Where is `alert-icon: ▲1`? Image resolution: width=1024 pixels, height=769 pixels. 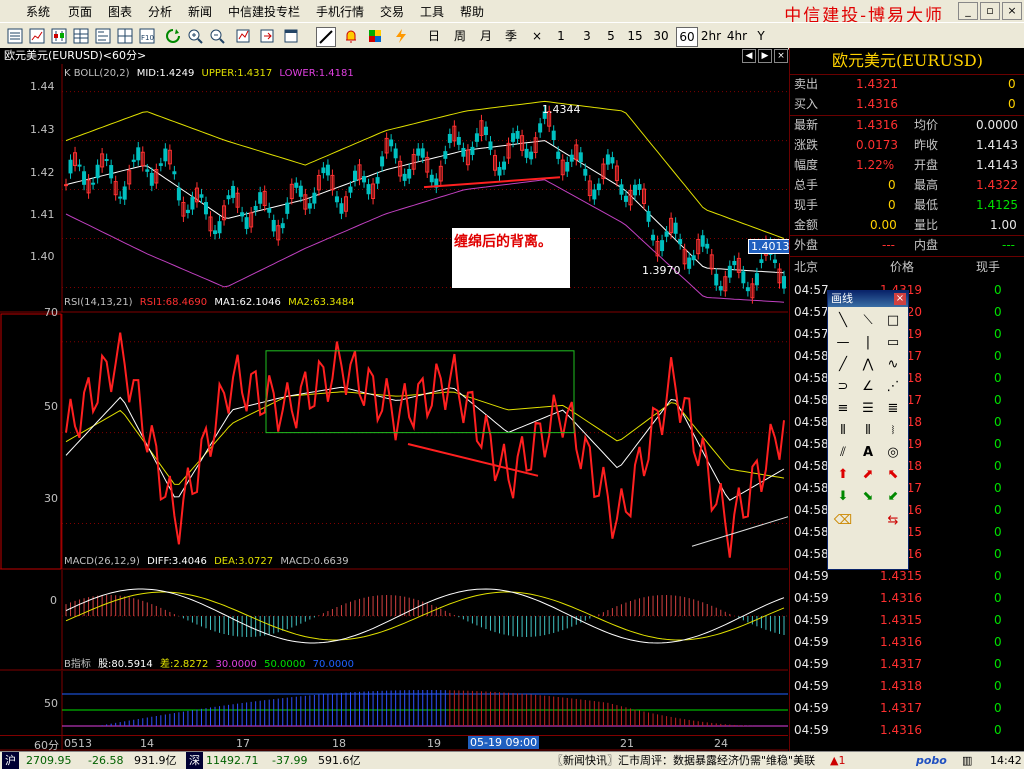
alert-icon: ▲1 is located at coordinates (837, 760).